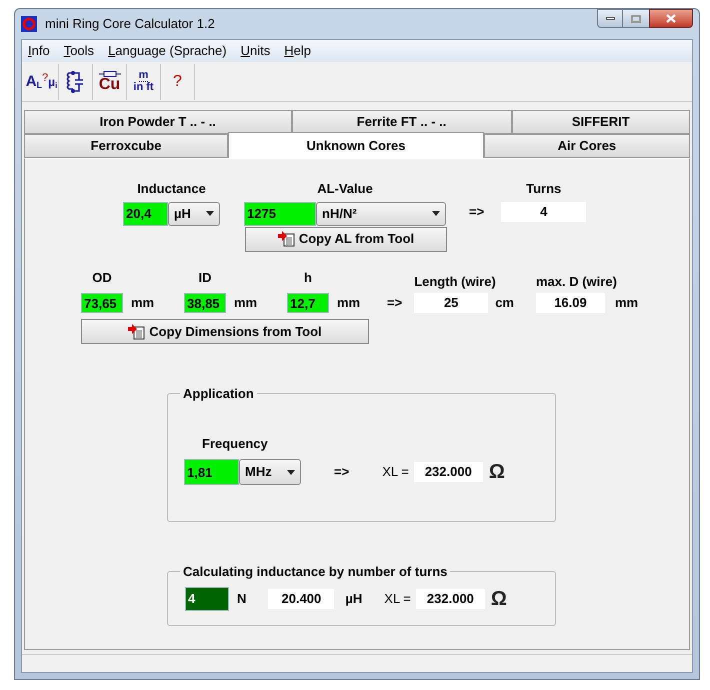  I want to click on tab: Ferrite FT .. - .., so click(402, 122).